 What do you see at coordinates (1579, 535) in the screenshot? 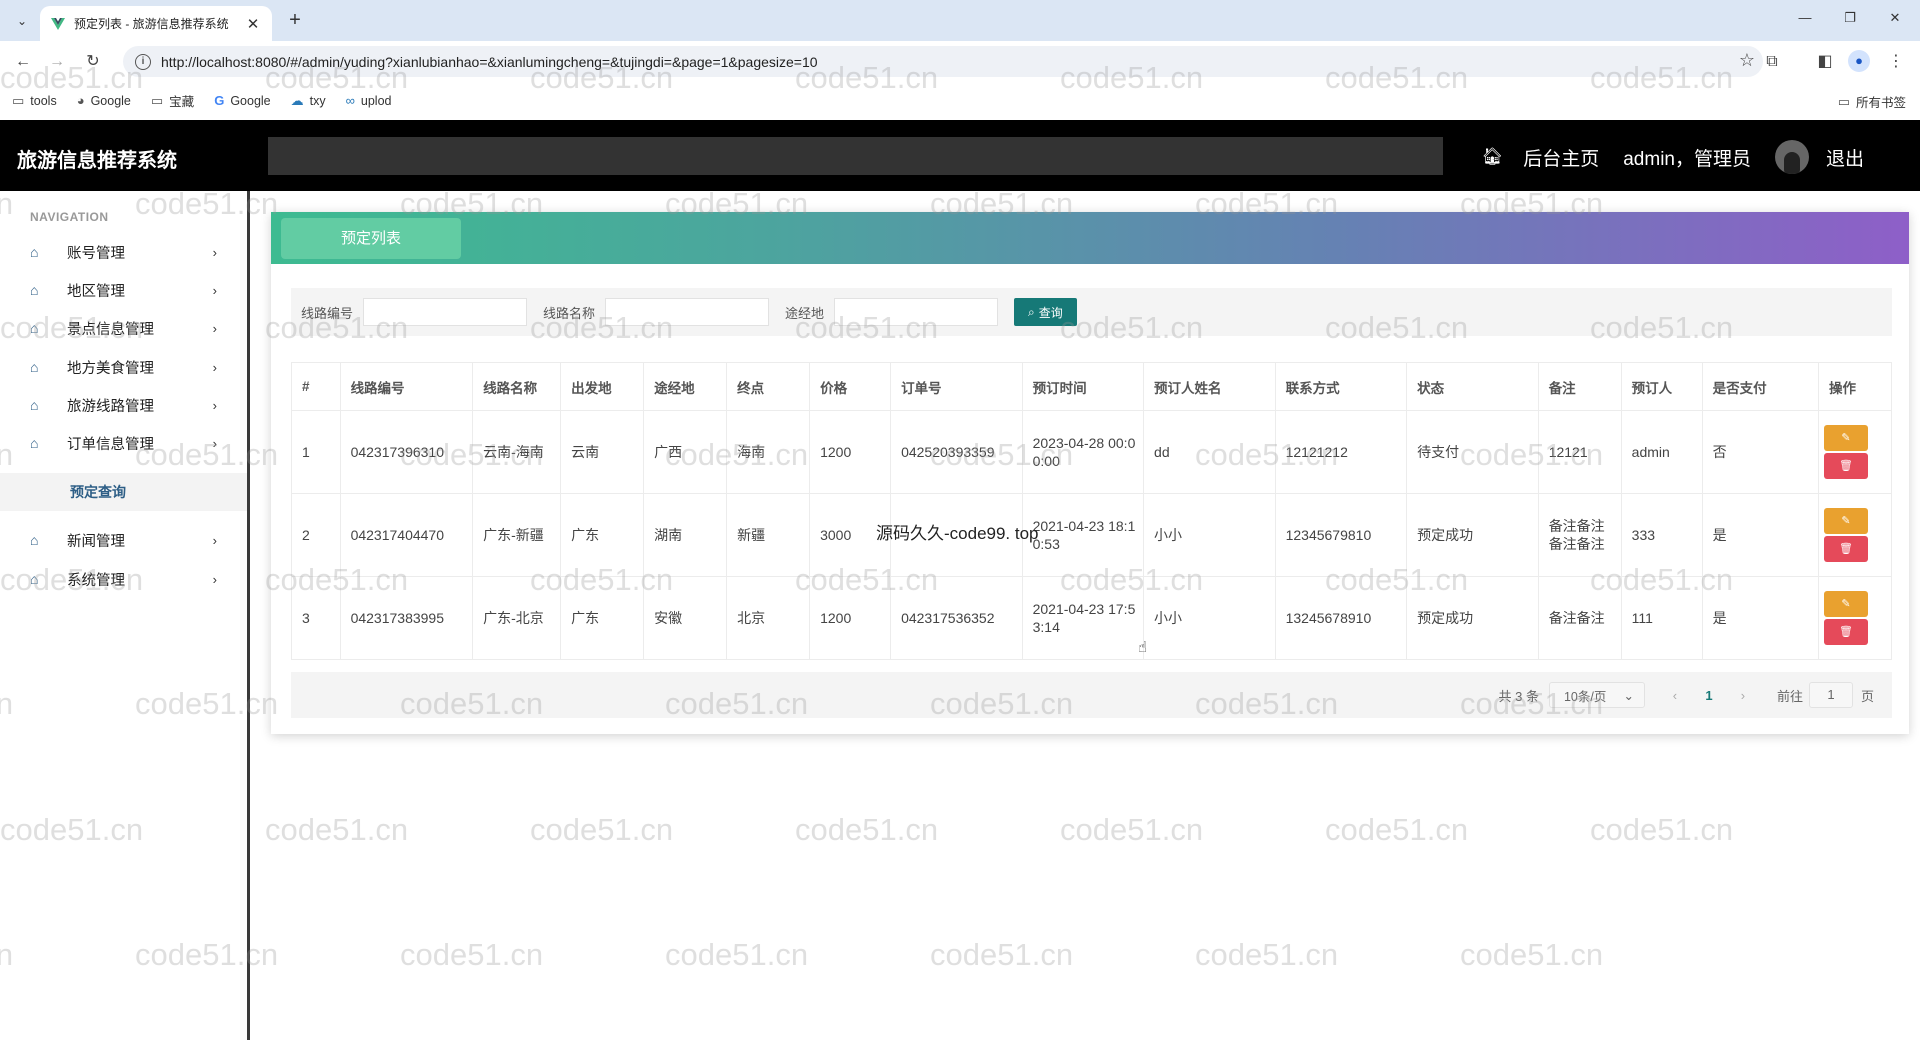
I see `table-cell: 备注备注备注备注` at bounding box center [1579, 535].